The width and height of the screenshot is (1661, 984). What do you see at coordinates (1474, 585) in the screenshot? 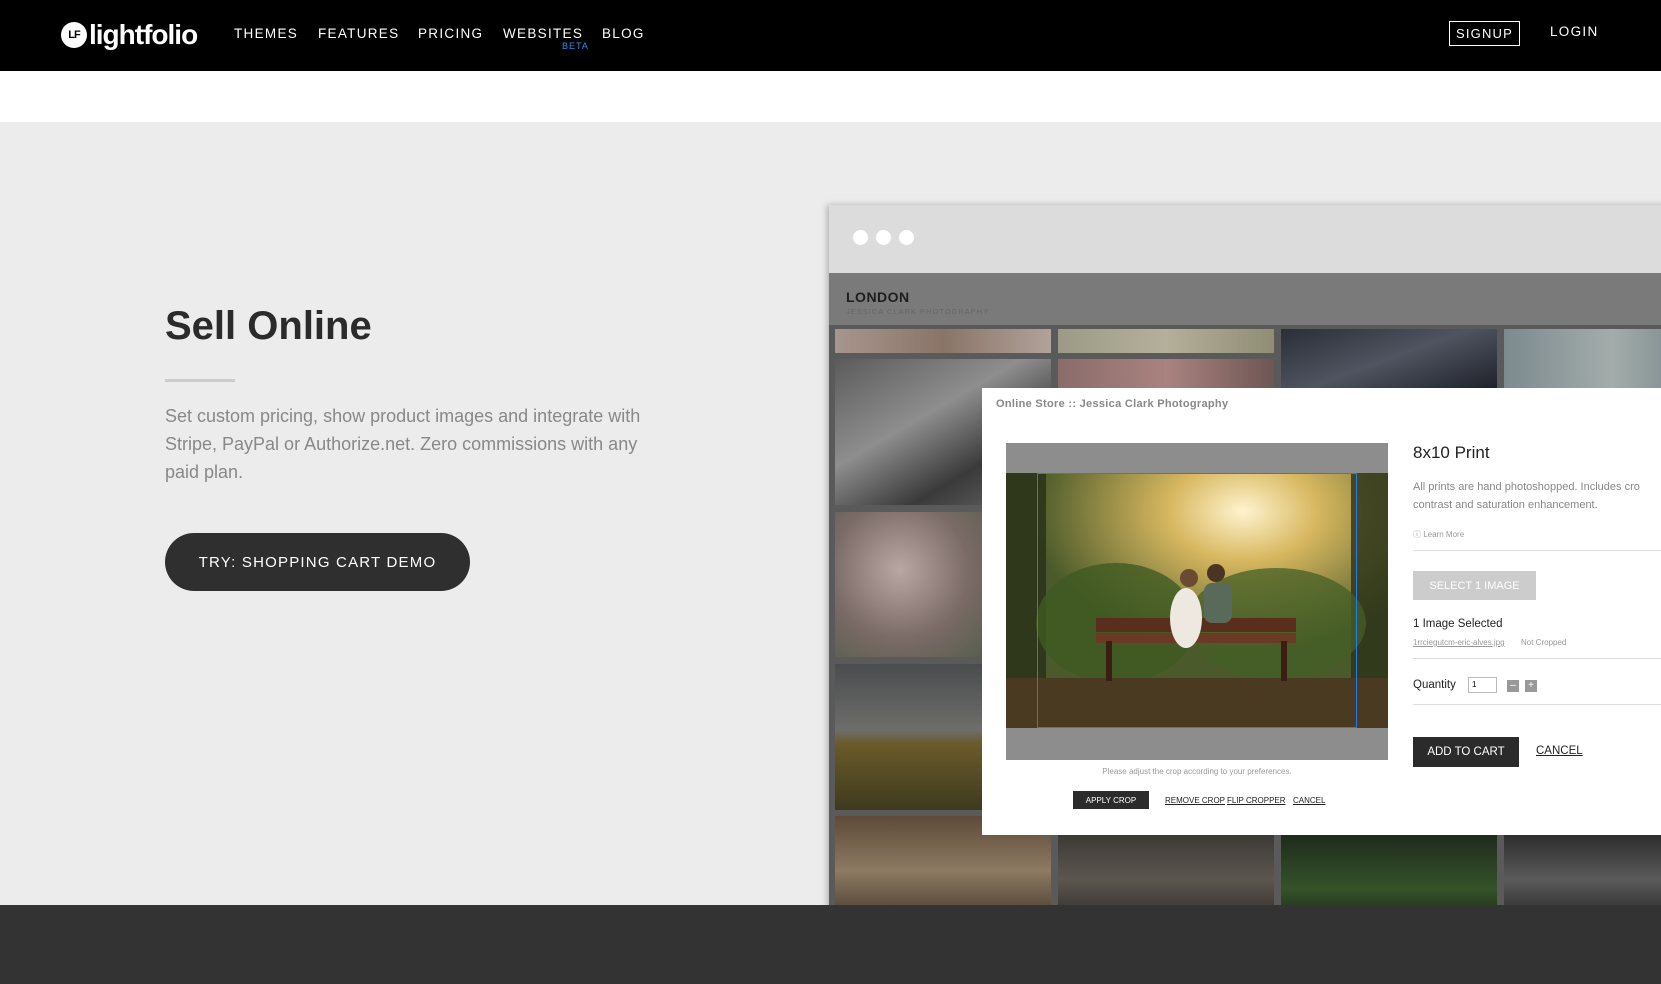
I see `select-image-button: SELECT 1 IMAGE` at bounding box center [1474, 585].